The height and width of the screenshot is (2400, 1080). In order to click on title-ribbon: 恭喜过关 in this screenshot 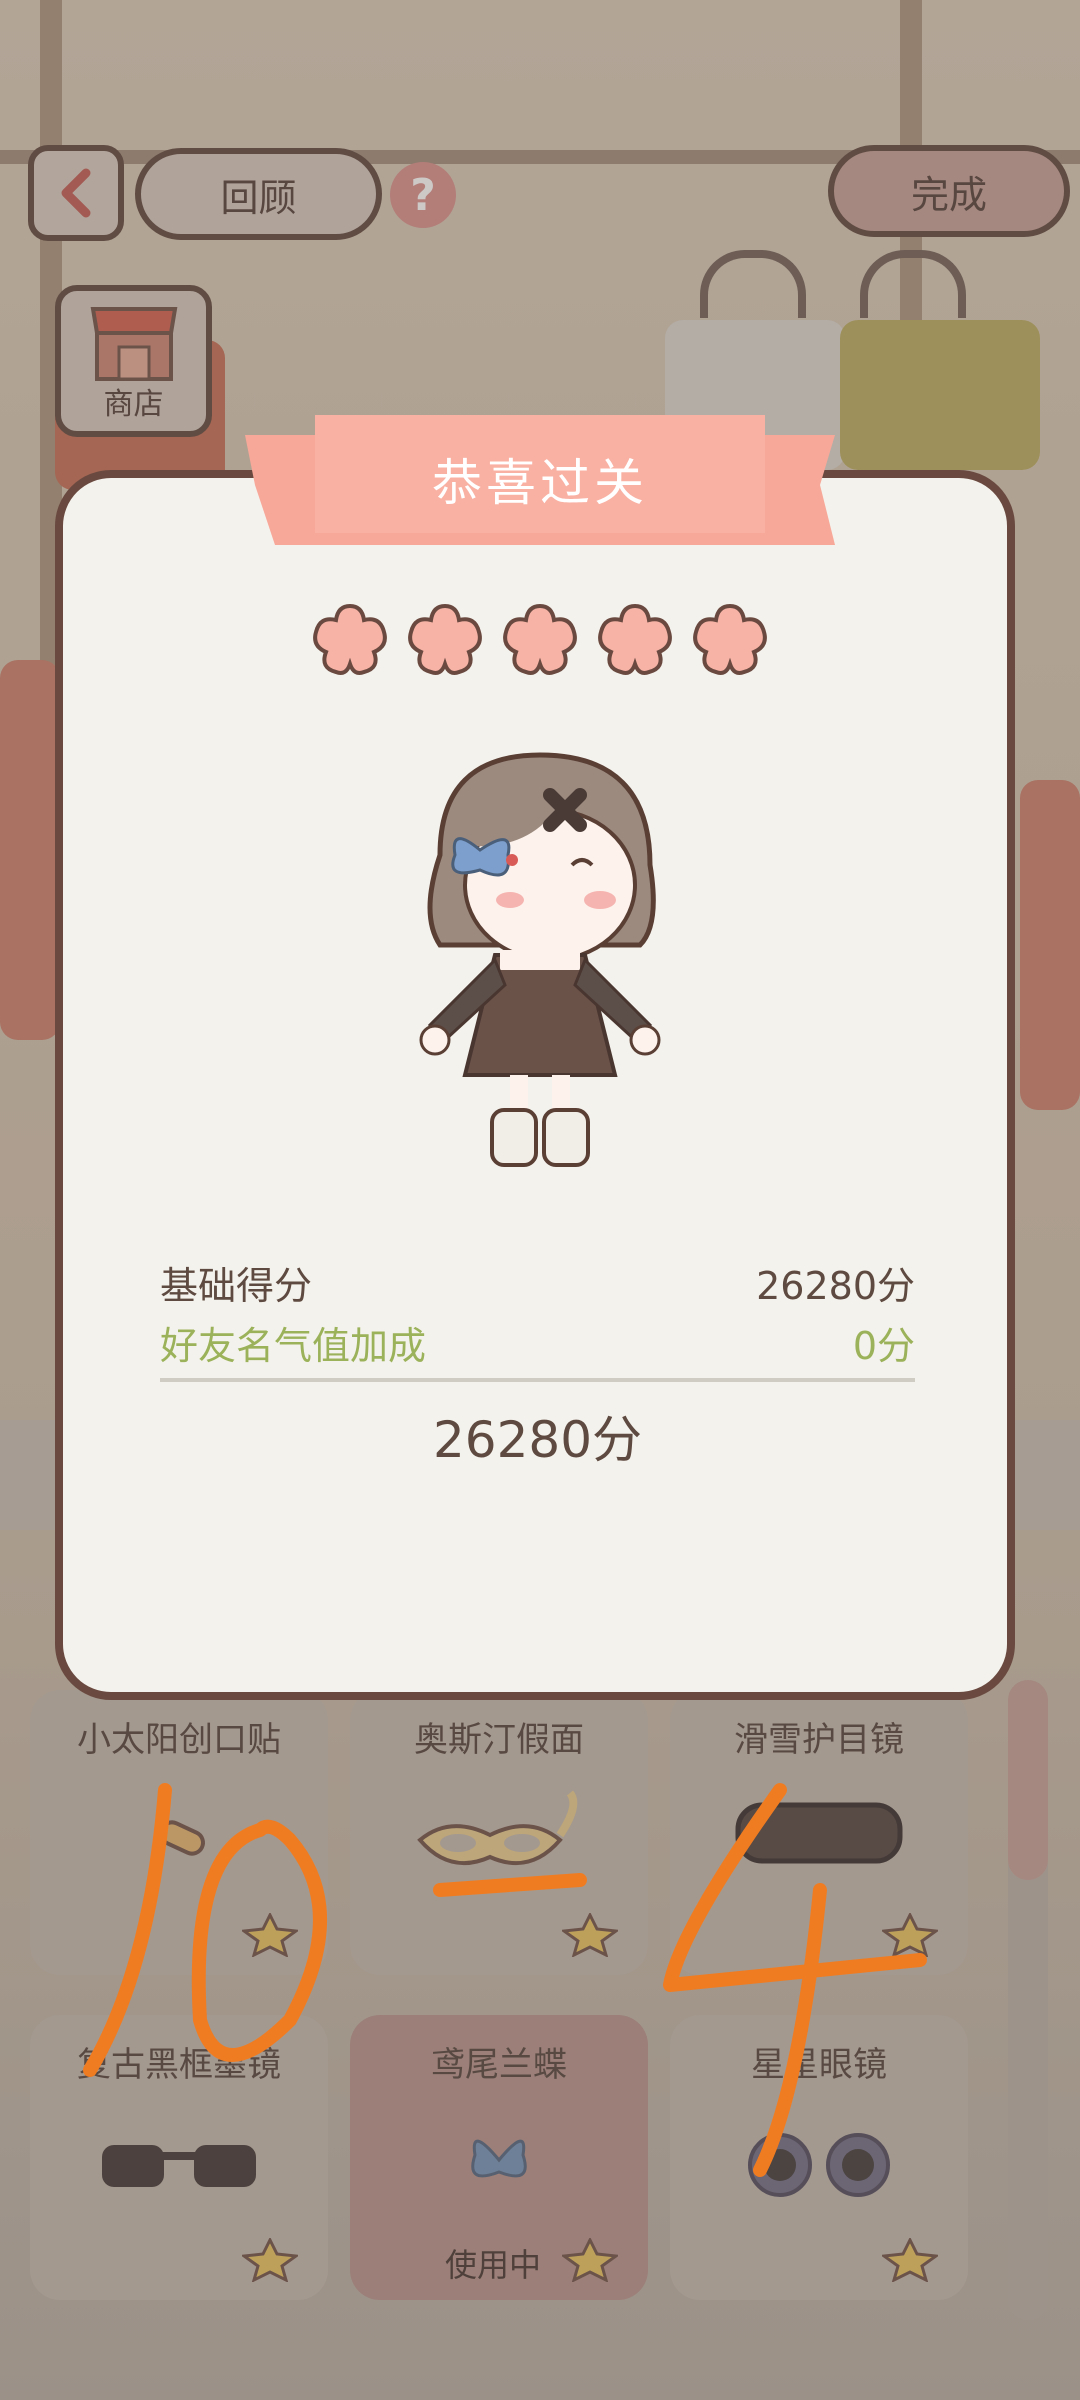, I will do `click(540, 480)`.